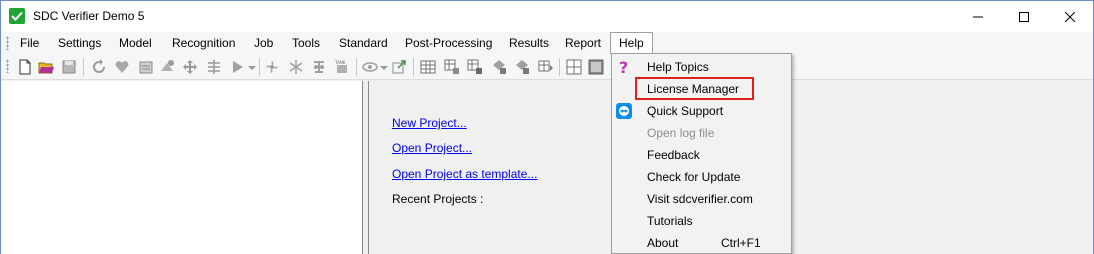 The image size is (1094, 254). I want to click on menu-item-check-update: Check for Update, so click(701, 177).